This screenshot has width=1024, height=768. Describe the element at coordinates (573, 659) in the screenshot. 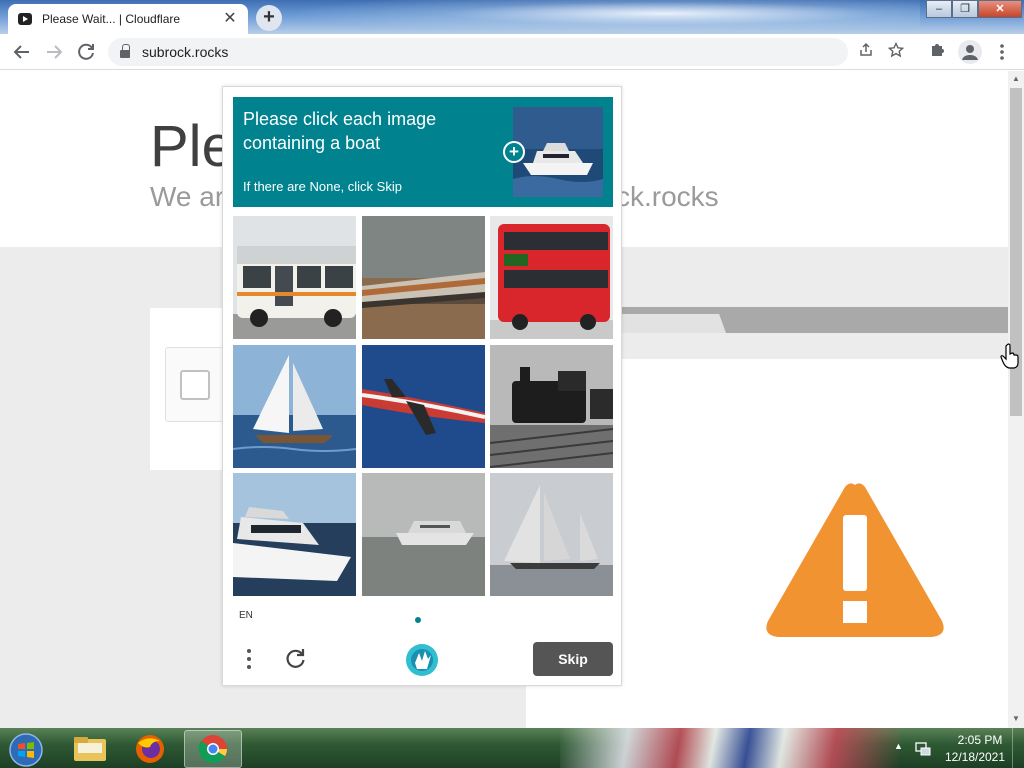

I see `skip-button: Skip` at that location.